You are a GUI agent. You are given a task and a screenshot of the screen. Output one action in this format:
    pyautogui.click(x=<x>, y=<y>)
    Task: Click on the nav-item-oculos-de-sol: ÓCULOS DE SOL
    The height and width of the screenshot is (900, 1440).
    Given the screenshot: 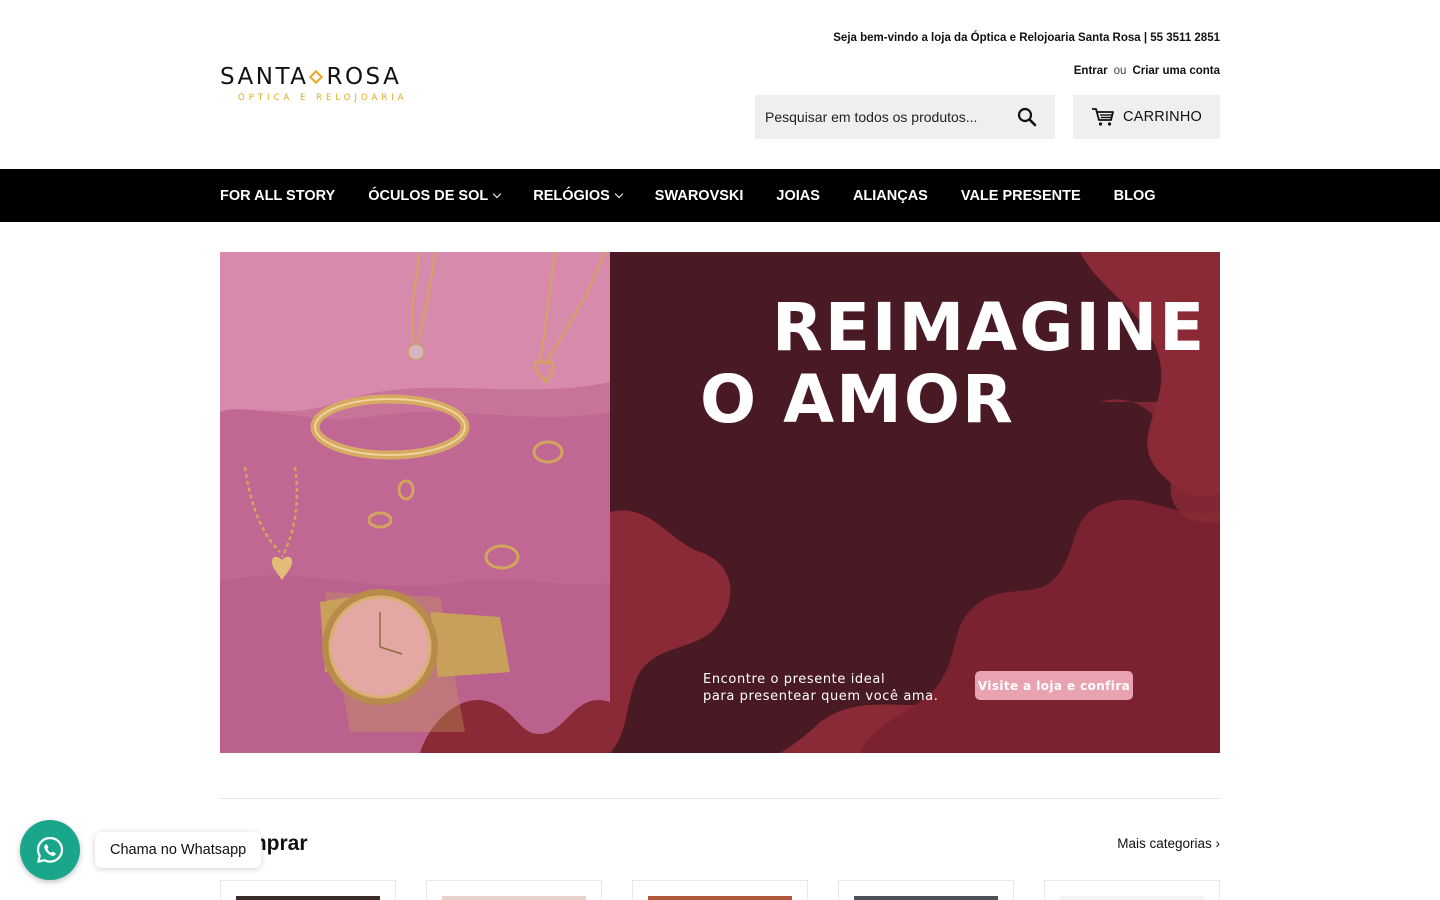 What is the action you would take?
    pyautogui.click(x=435, y=195)
    